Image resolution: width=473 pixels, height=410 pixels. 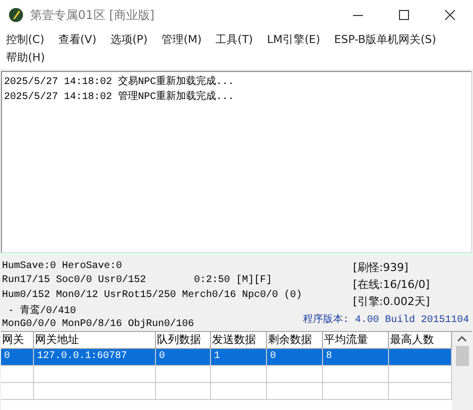 What do you see at coordinates (25, 40) in the screenshot?
I see `menu-item: 控制(C)` at bounding box center [25, 40].